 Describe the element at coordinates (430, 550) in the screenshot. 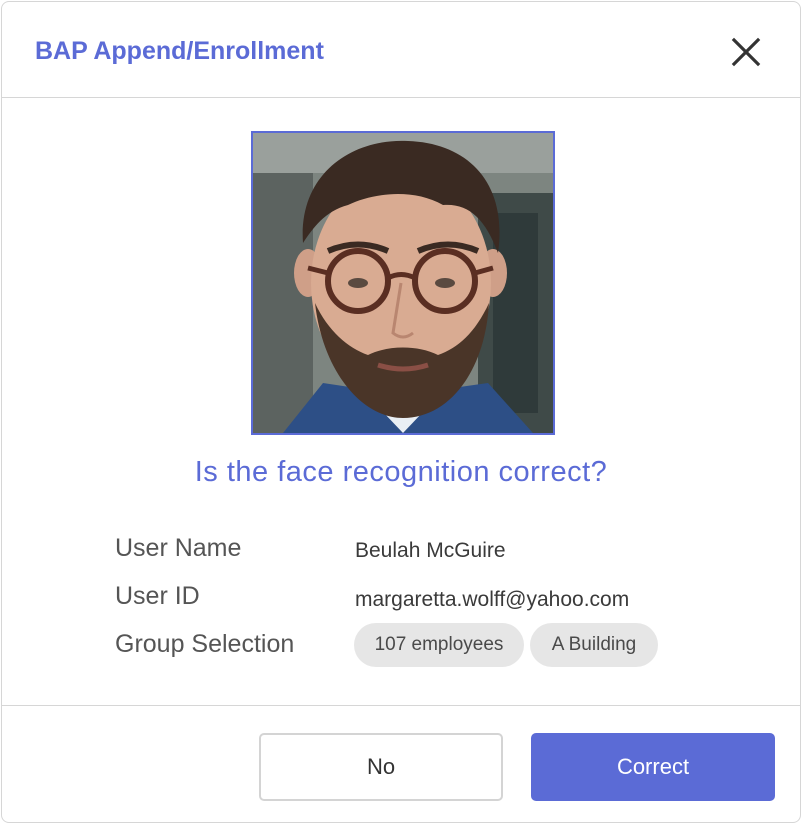

I see `user-name-value: Beulah McGuire` at that location.